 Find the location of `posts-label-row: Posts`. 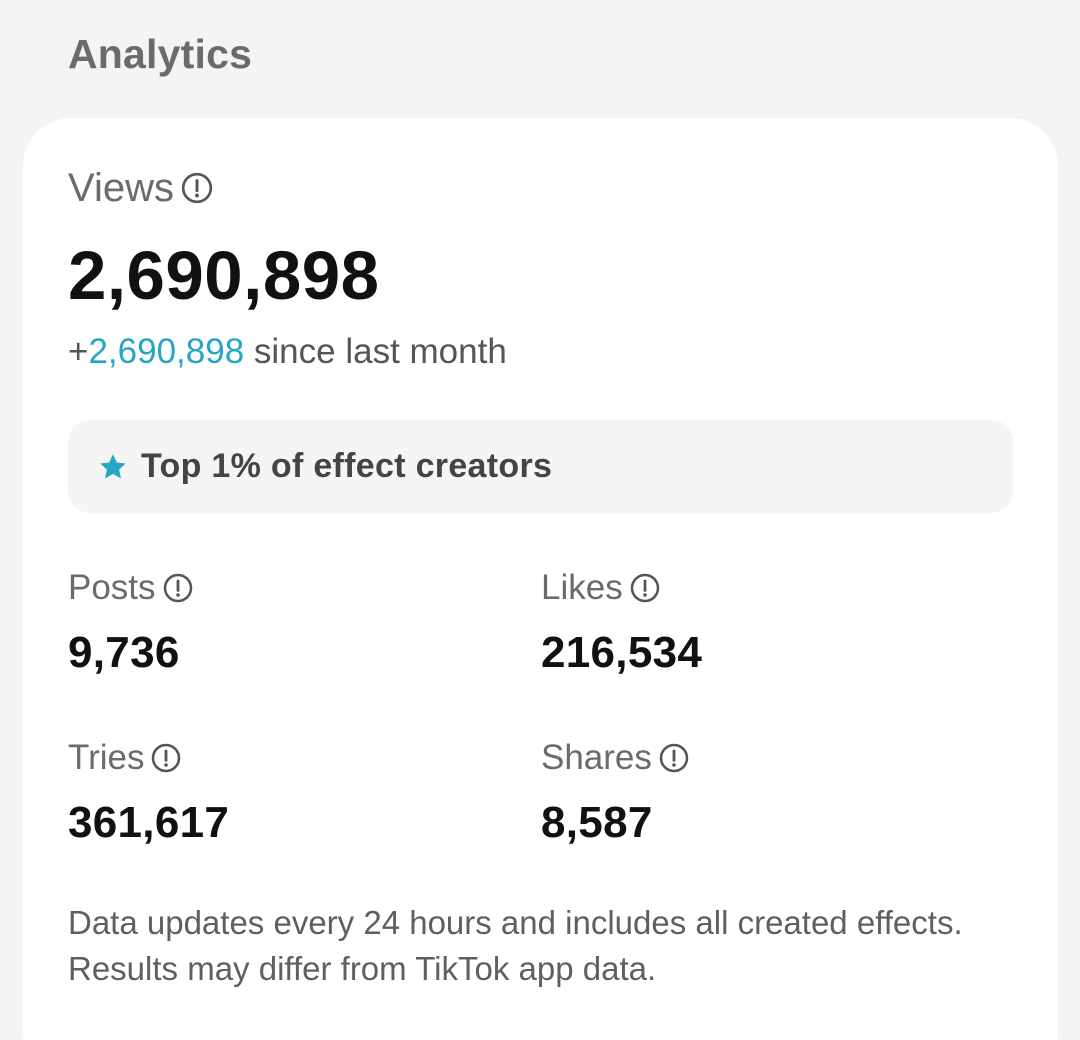

posts-label-row: Posts is located at coordinates (131, 588).